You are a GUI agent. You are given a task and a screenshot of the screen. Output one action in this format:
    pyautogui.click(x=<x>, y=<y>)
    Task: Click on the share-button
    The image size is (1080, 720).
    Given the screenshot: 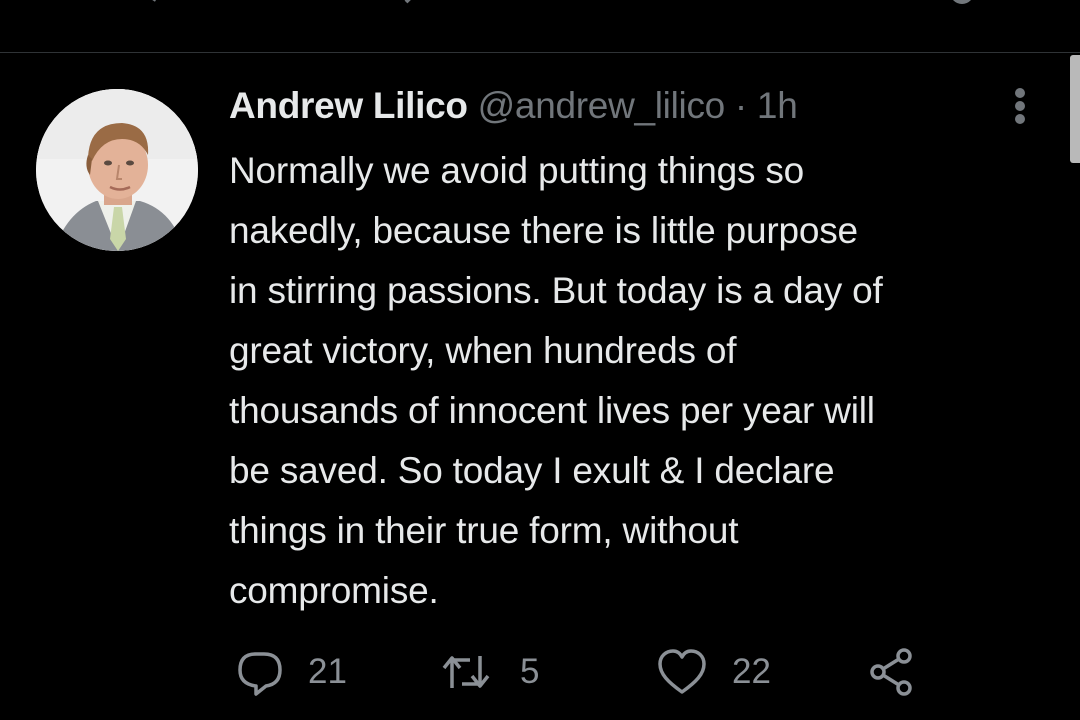 What is the action you would take?
    pyautogui.click(x=892, y=672)
    